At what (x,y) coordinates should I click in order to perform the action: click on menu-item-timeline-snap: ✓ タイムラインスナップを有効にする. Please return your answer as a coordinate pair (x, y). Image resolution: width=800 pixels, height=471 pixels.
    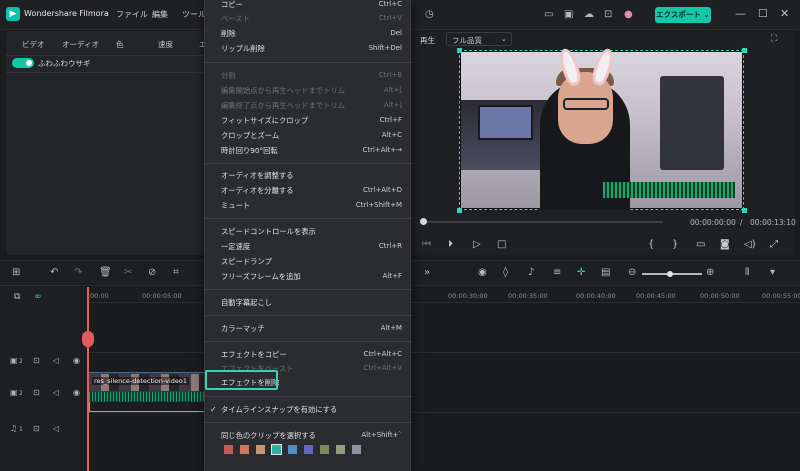
    Looking at the image, I should click on (308, 410).